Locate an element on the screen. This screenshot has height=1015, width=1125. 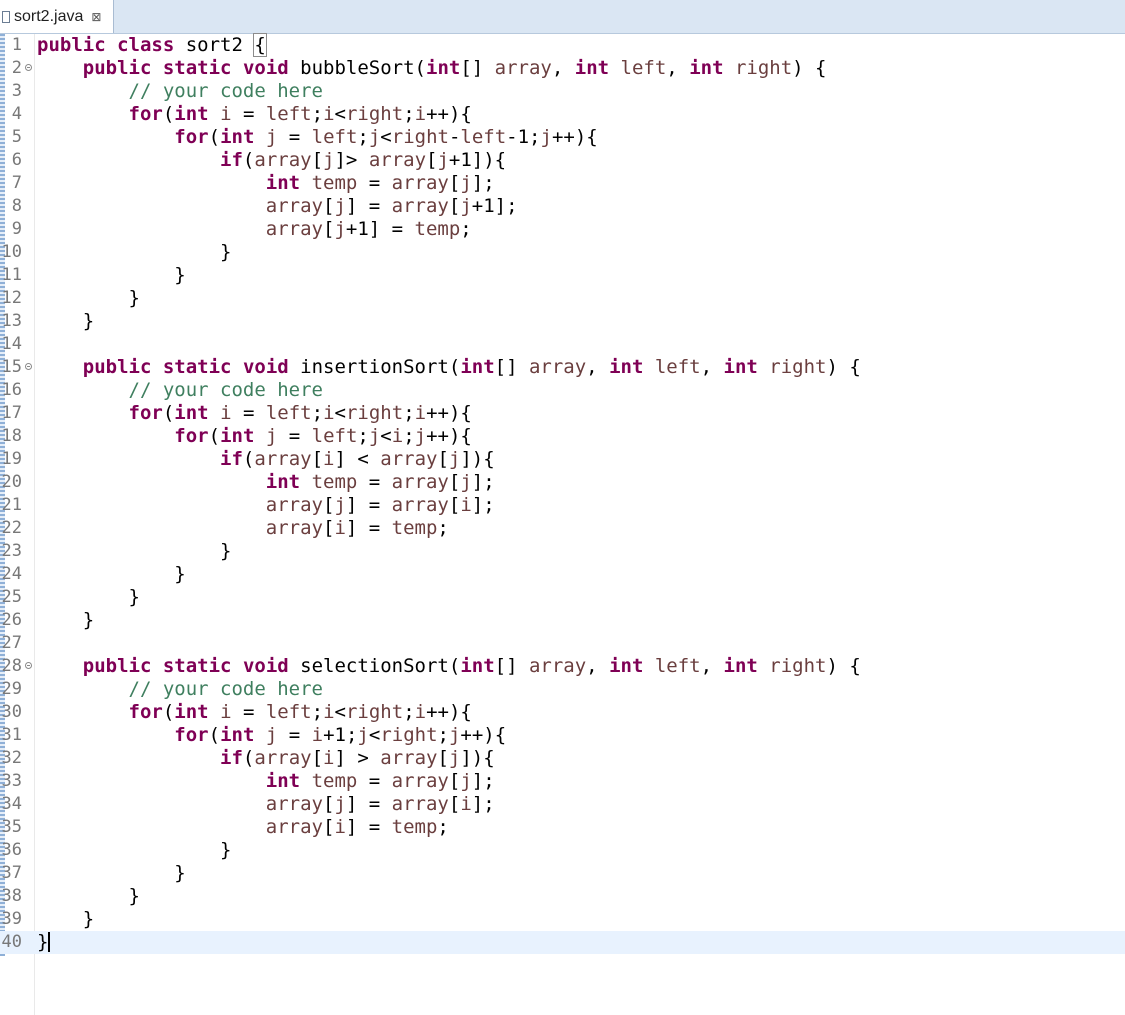
code-line: 6 if(array[j]> array[j+1]){ is located at coordinates (562, 160).